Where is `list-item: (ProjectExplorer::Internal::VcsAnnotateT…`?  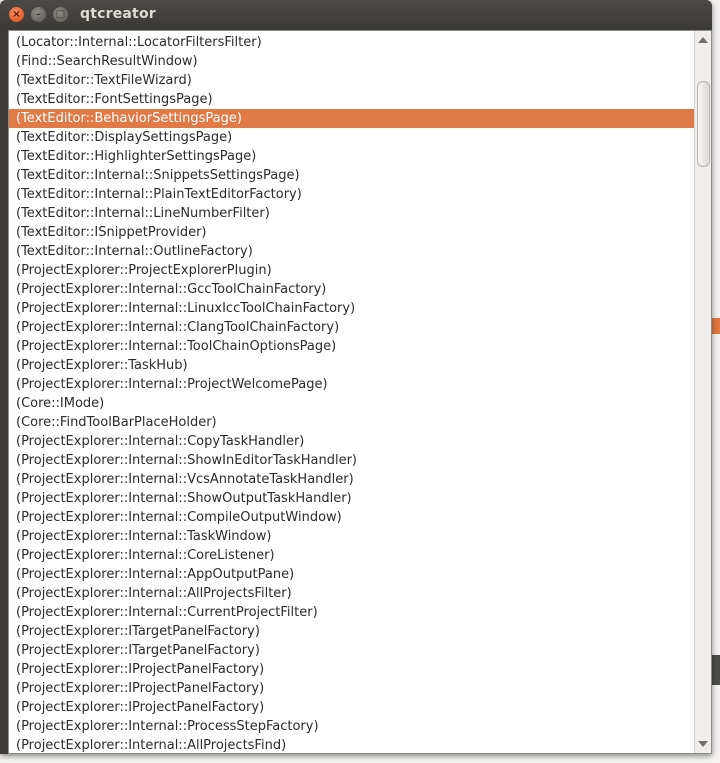 list-item: (ProjectExplorer::Internal::VcsAnnotateT… is located at coordinates (352, 479).